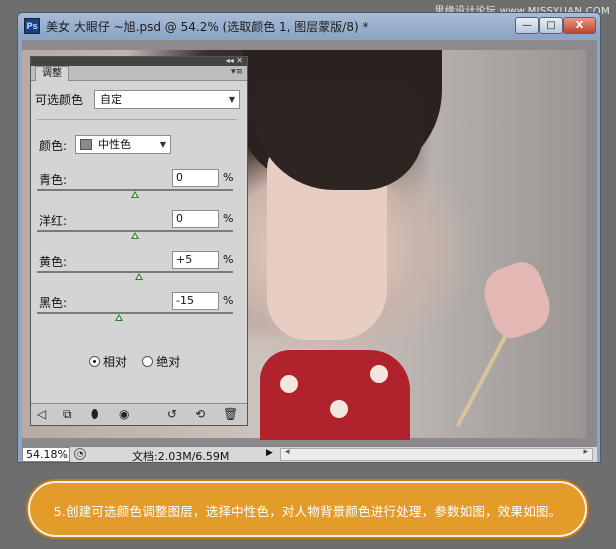 The image size is (616, 549). What do you see at coordinates (114, 144) in the screenshot?
I see `color-value: 中性色` at bounding box center [114, 144].